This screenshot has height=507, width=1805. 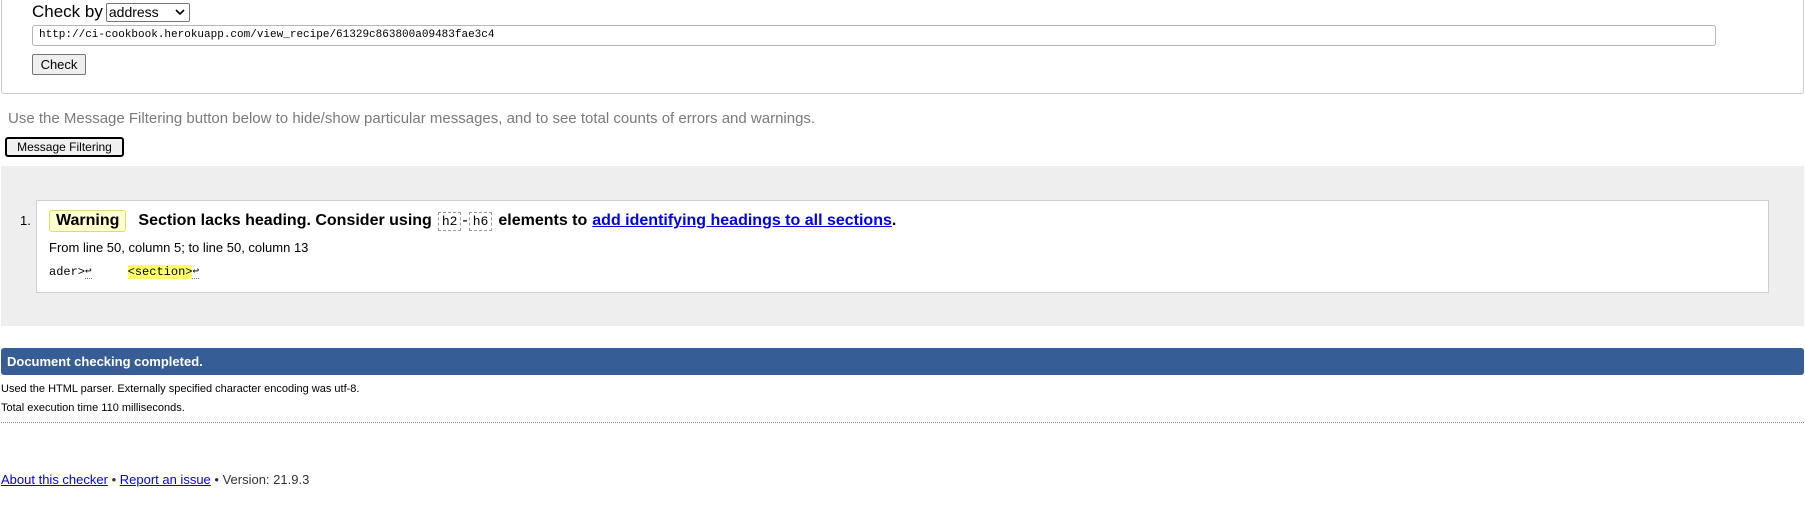 I want to click on code-dash: -, so click(x=465, y=220).